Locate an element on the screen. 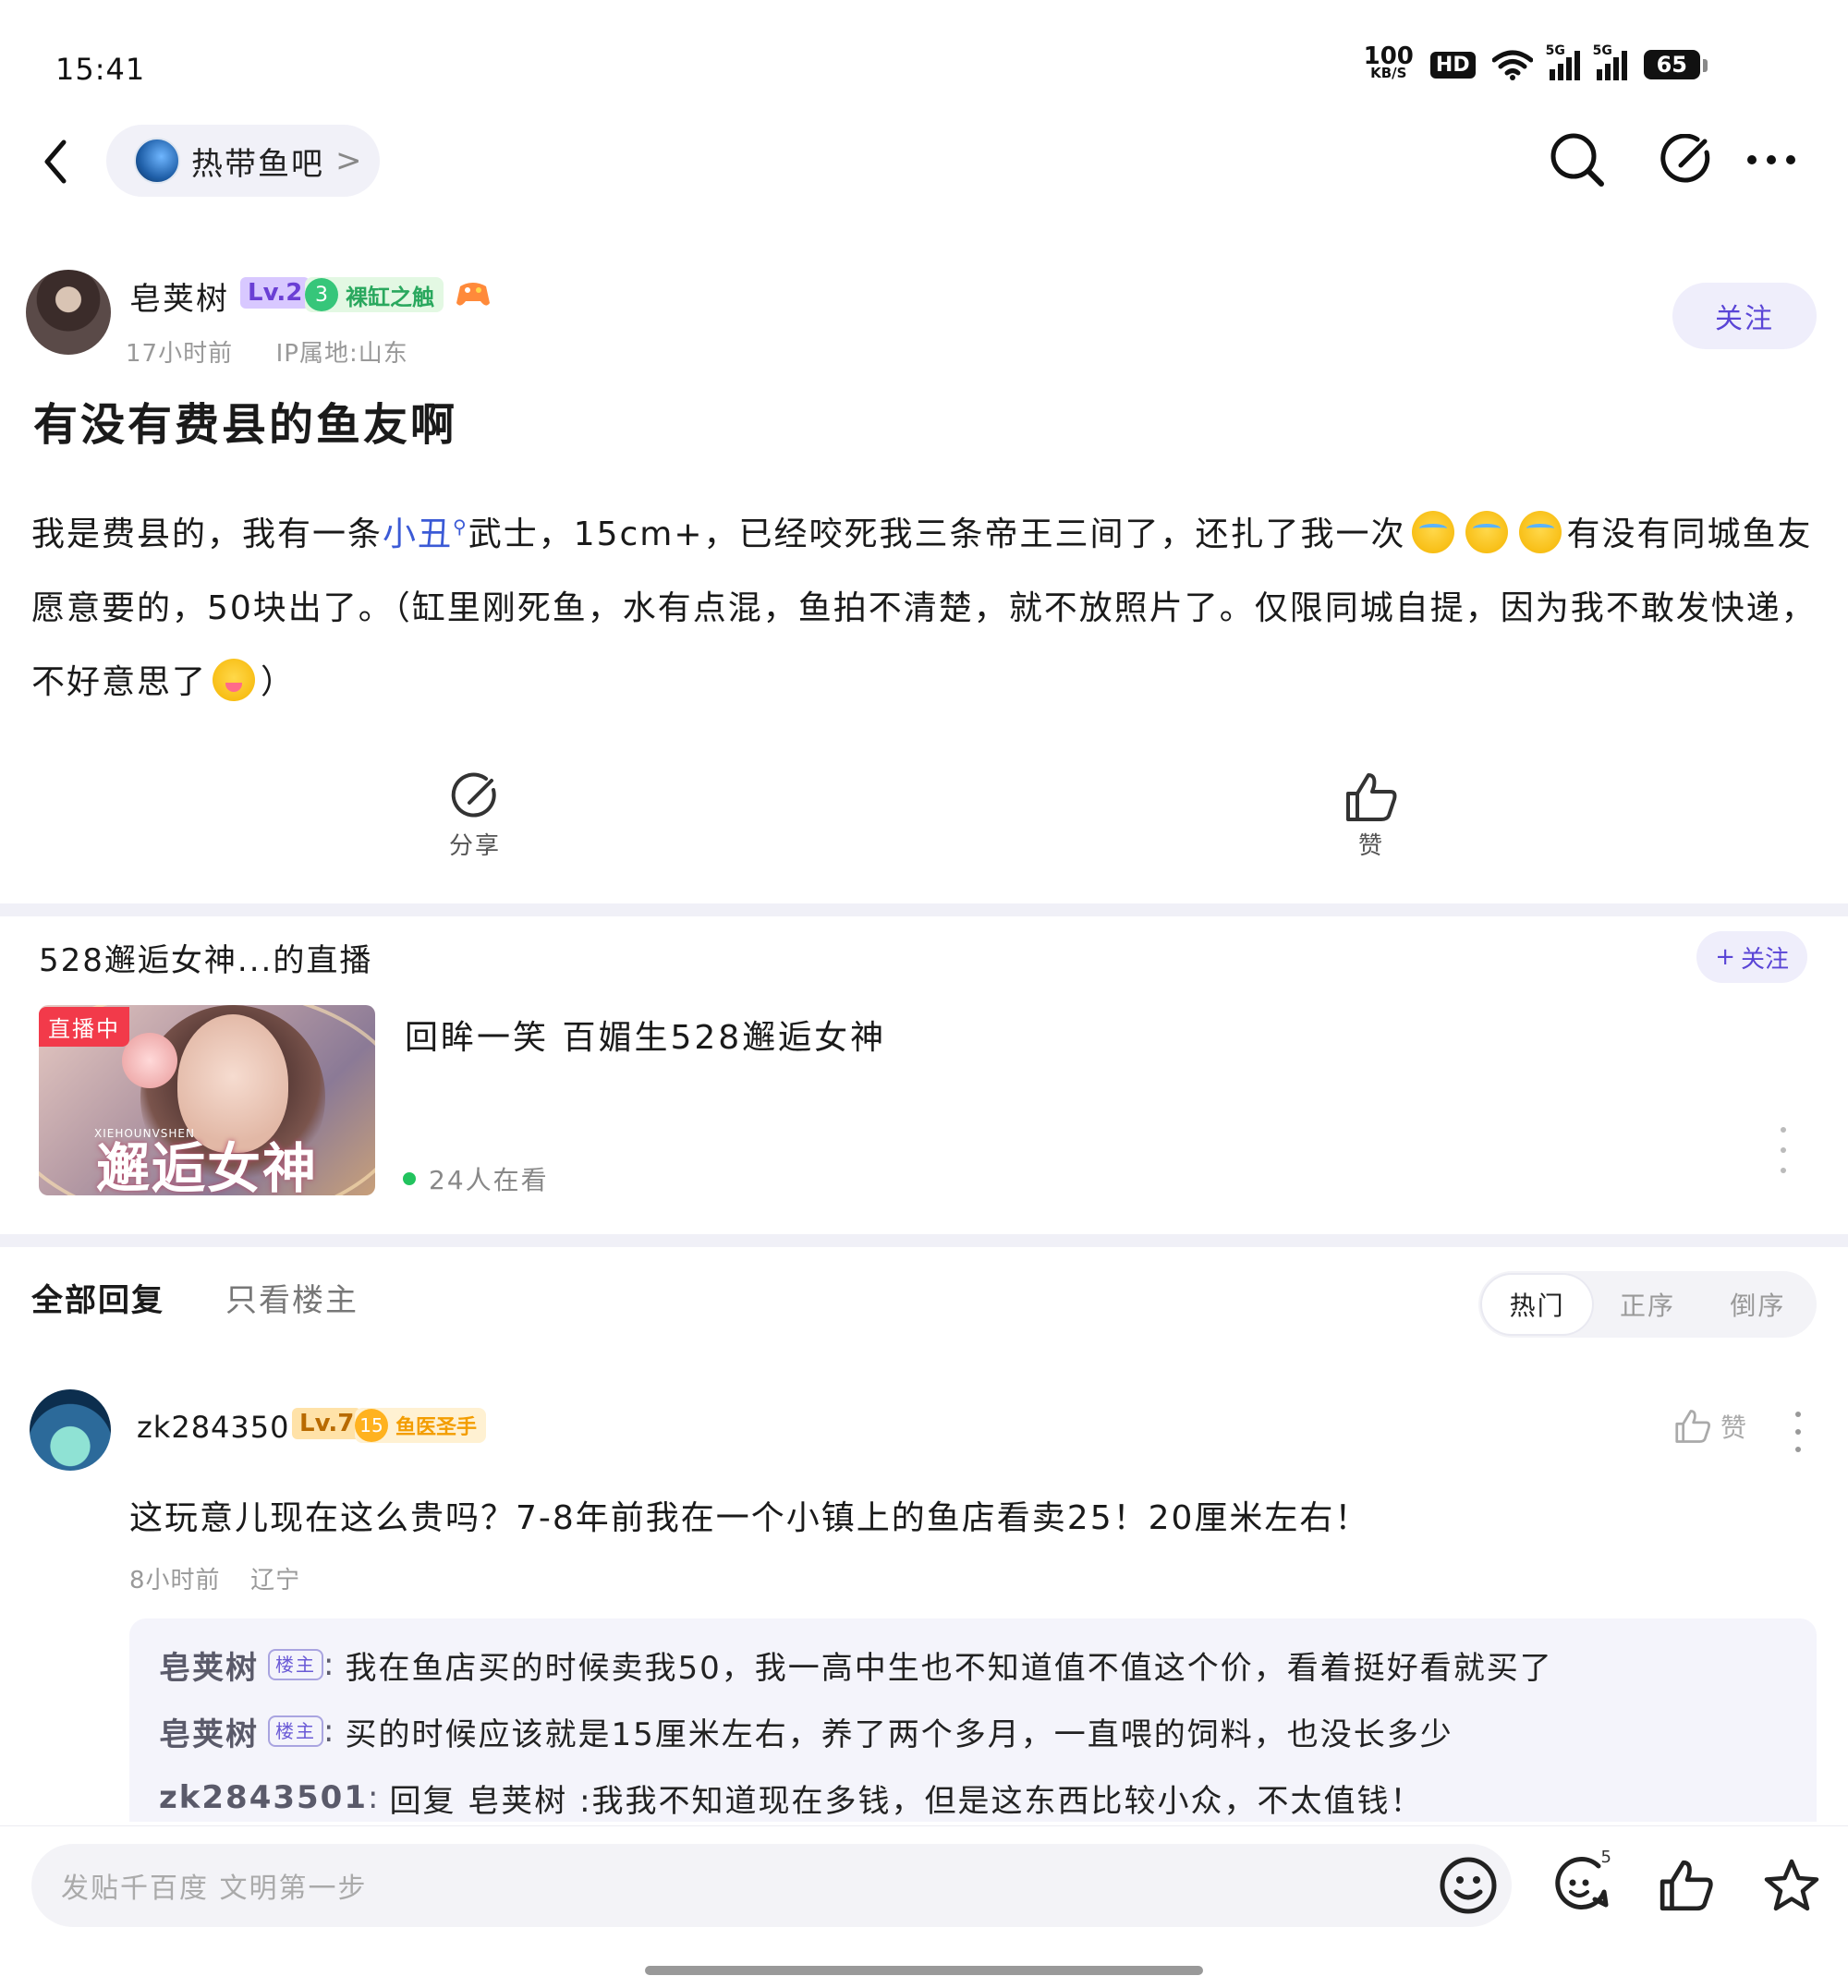 This screenshot has height=1988, width=1848. commenter-title-badge: 15 鱼医圣手 is located at coordinates (421, 1425).